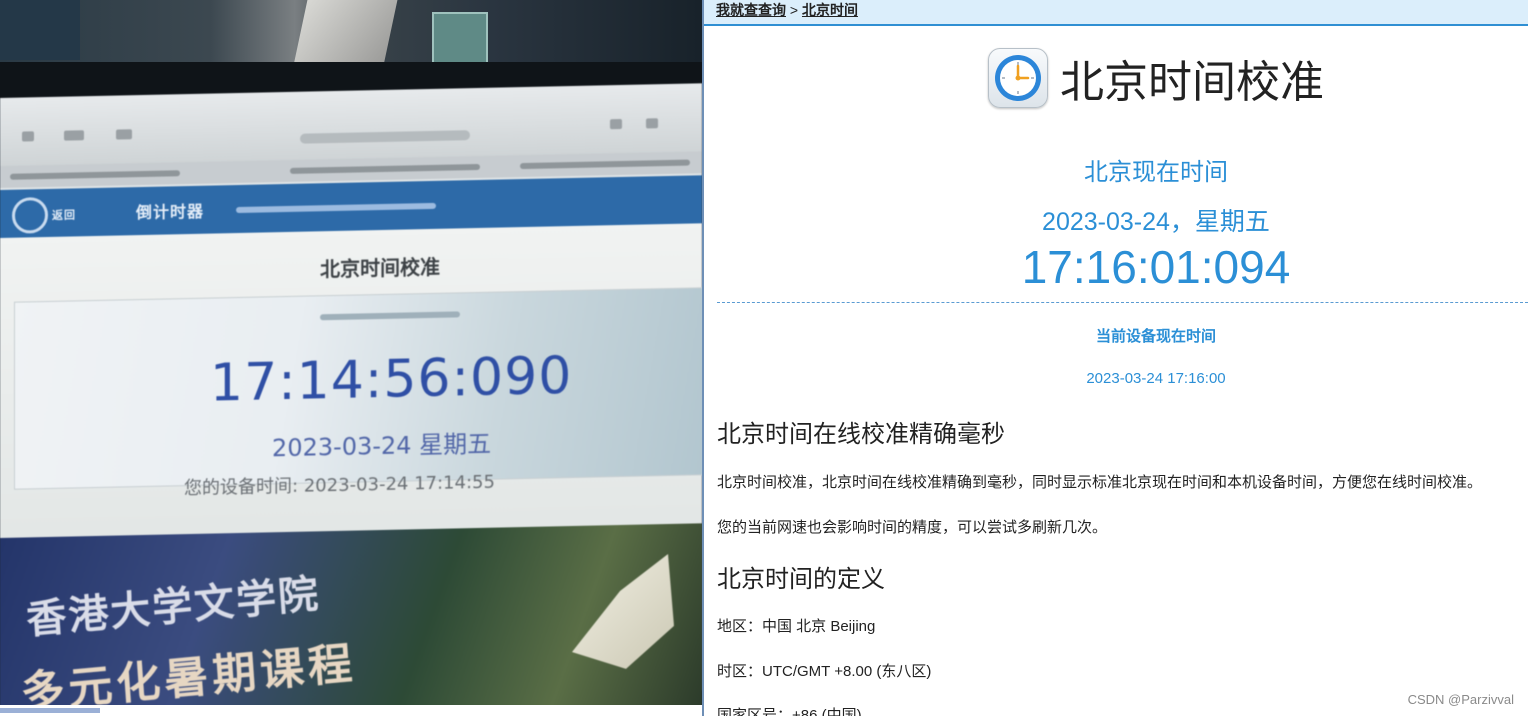 The width and height of the screenshot is (1528, 716). I want to click on breadcrumb-home-link: 我就查查询, so click(751, 10).